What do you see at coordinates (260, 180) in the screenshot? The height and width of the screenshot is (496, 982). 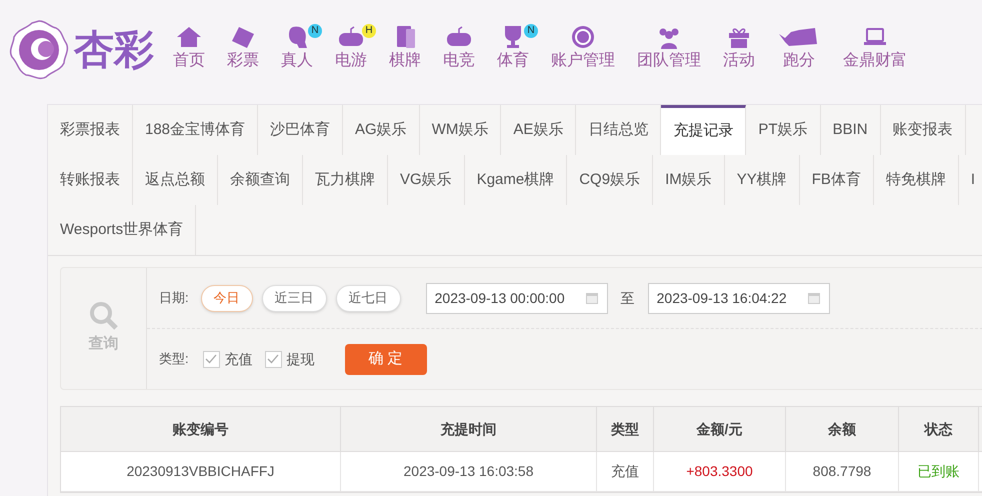 I see `report-tab: 余额查询` at bounding box center [260, 180].